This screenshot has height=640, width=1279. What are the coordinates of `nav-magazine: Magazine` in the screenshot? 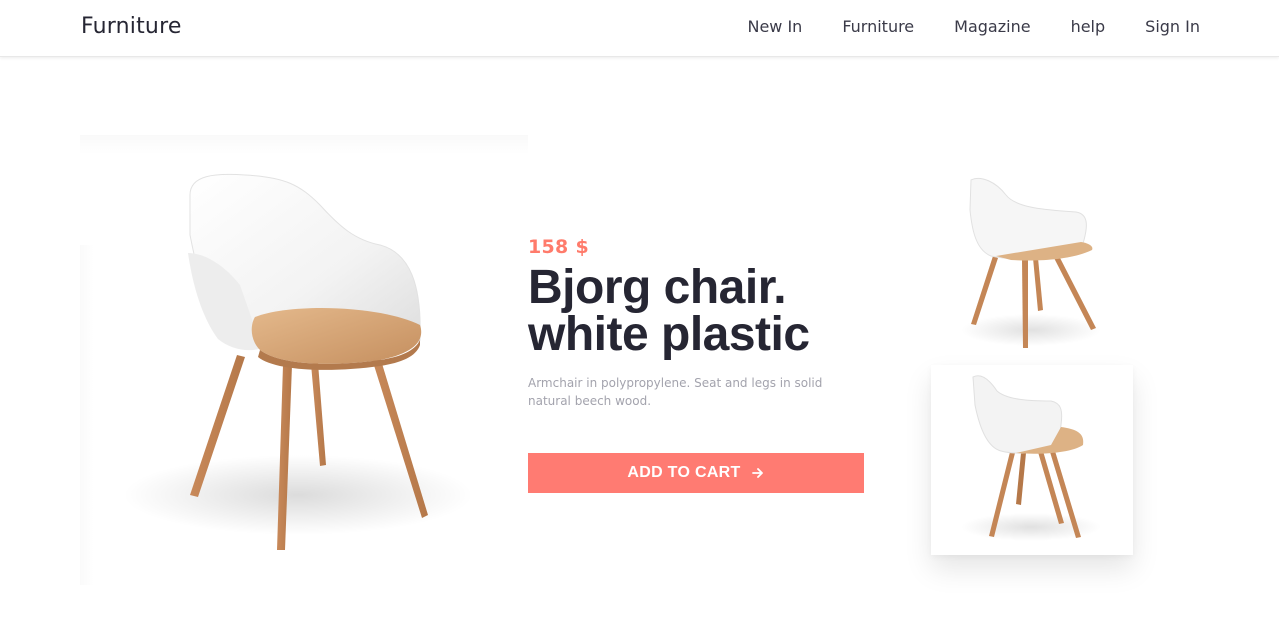 It's located at (992, 27).